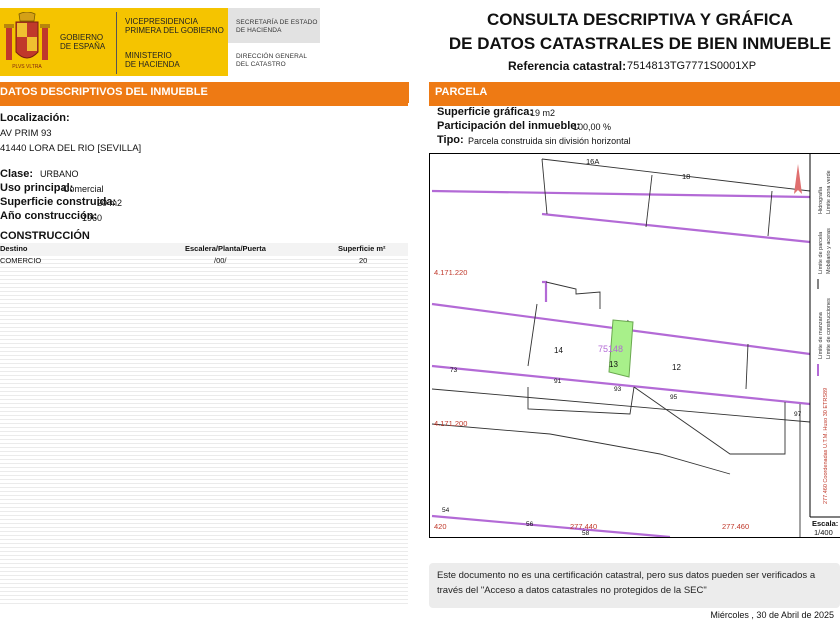 The width and height of the screenshot is (840, 630). Describe the element at coordinates (17, 174) in the screenshot. I see `clase-label: Clase:` at that location.